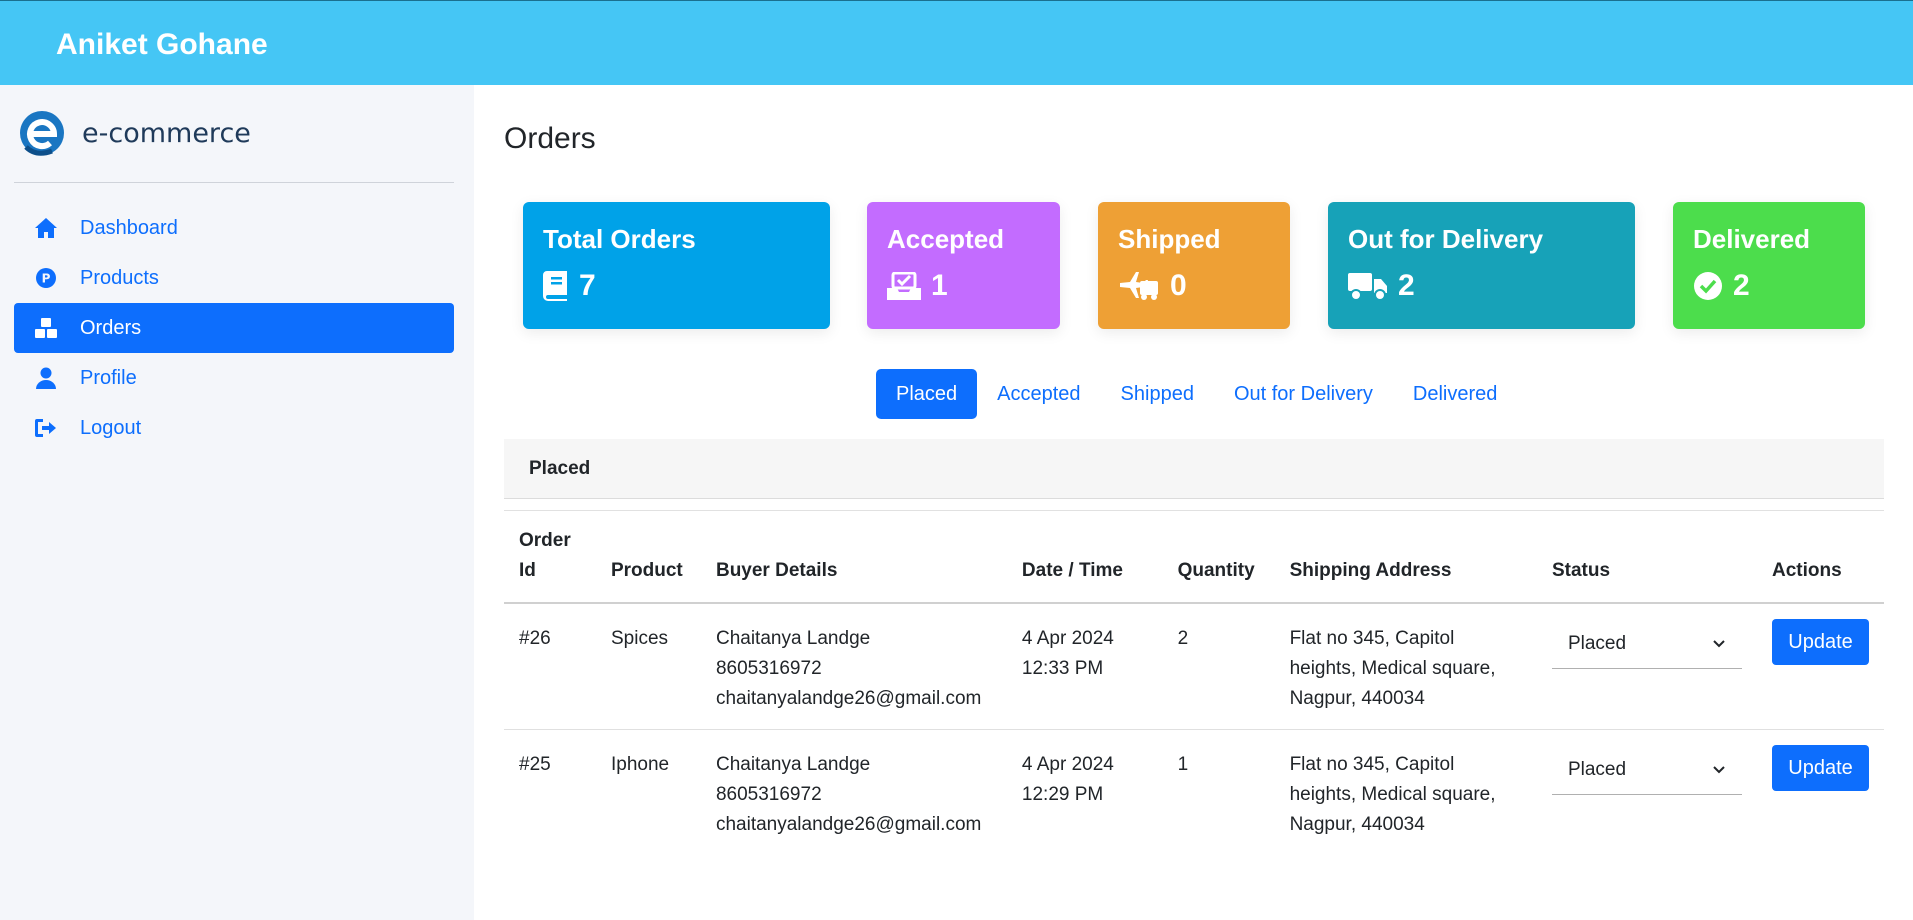 This screenshot has width=1913, height=920. Describe the element at coordinates (1157, 394) in the screenshot. I see `tab-shipped: Shipped` at that location.